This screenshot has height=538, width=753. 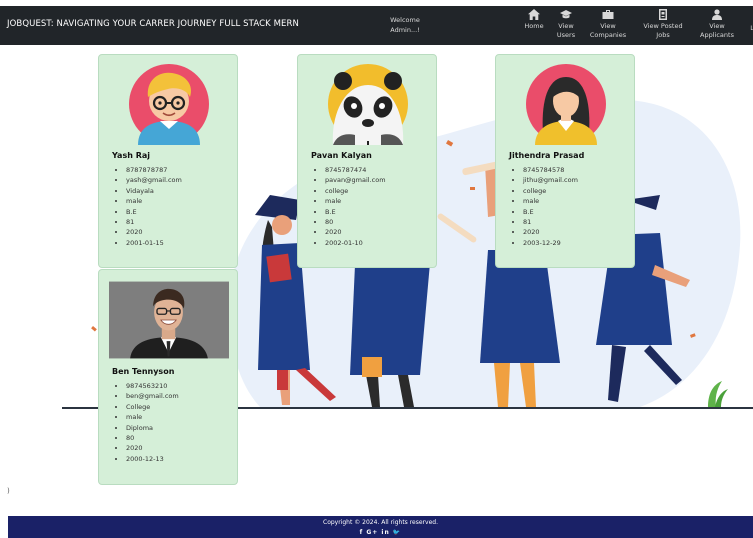 I want to click on linkedin-icon: in, so click(x=385, y=532).